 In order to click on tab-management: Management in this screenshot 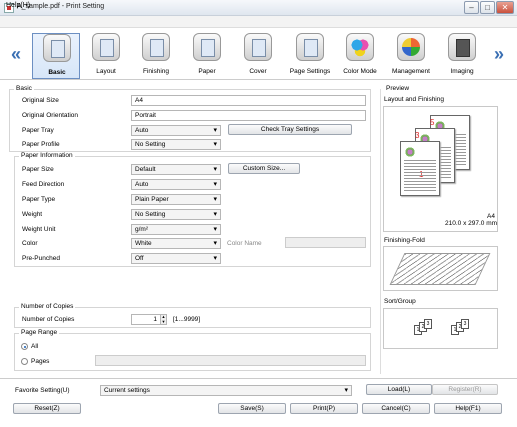, I will do `click(411, 56)`.